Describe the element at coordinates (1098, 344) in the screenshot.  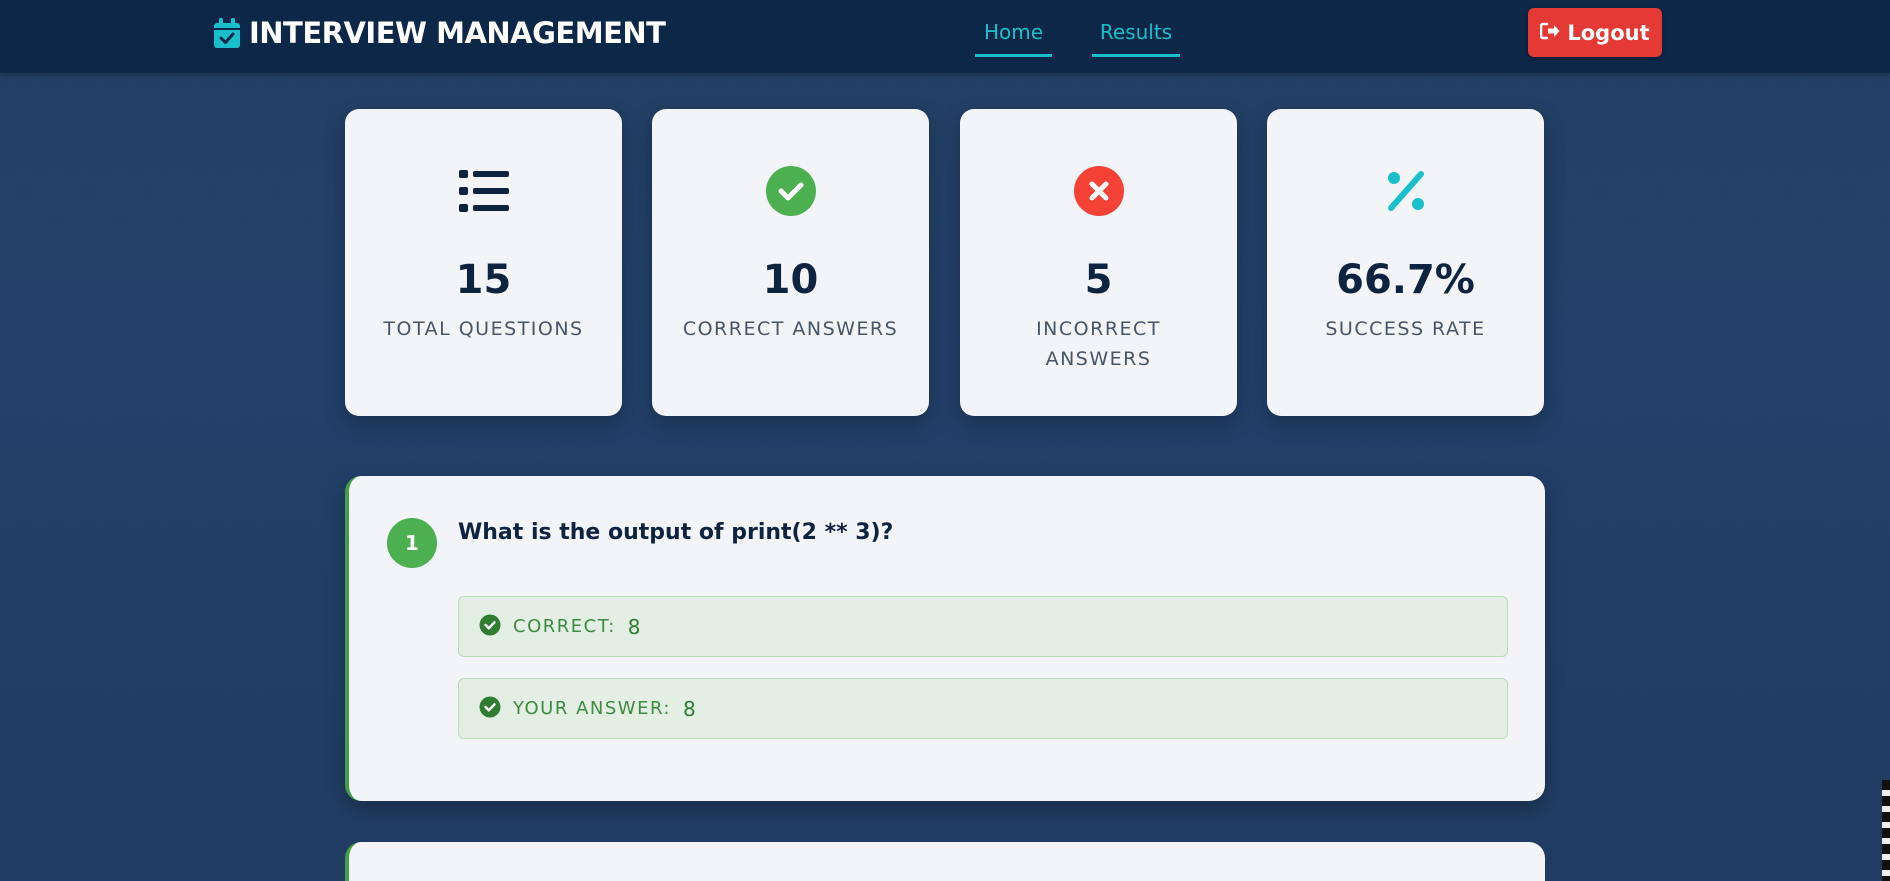
I see `stat-label: INCORRECT ANSWERS` at that location.